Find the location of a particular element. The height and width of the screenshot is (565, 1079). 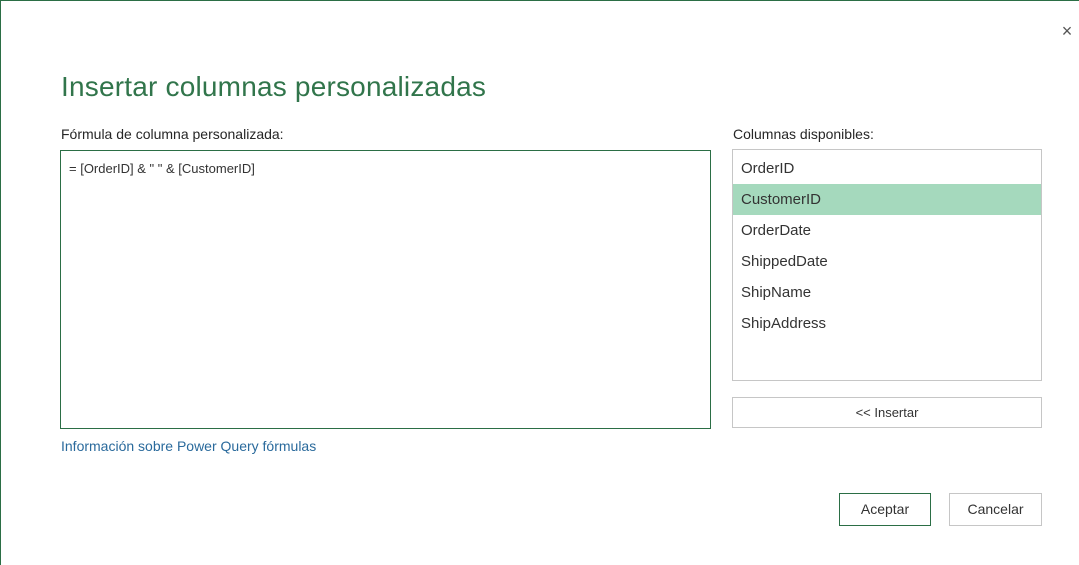

column-item-orderdate: OrderDate is located at coordinates (887, 230).